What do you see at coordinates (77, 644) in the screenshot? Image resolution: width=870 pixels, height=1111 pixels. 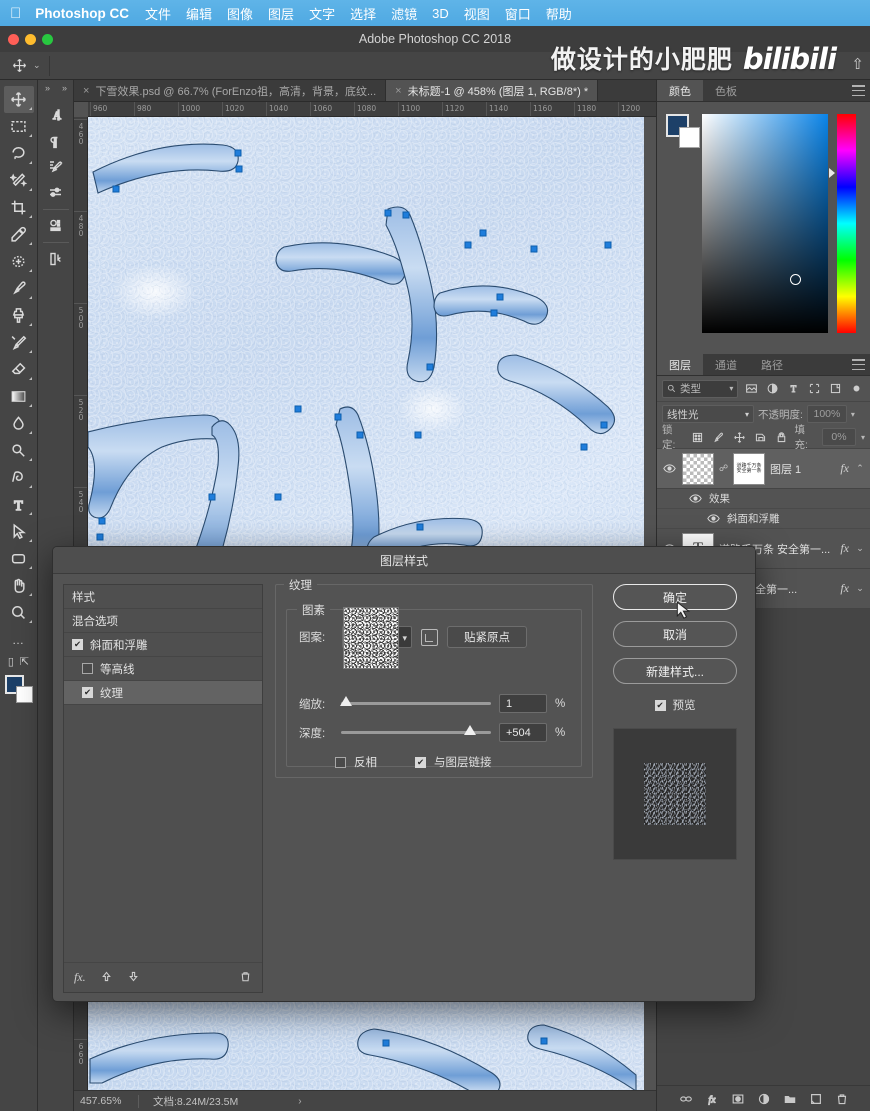 I see `style-checkbox-bevel-emboss` at bounding box center [77, 644].